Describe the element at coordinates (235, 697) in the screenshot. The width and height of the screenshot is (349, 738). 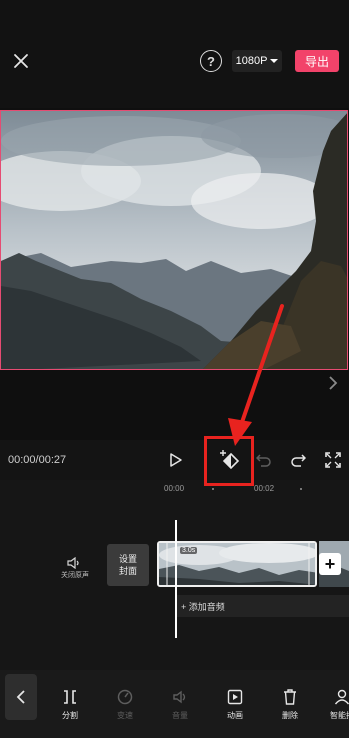
I see `animation-icon` at that location.